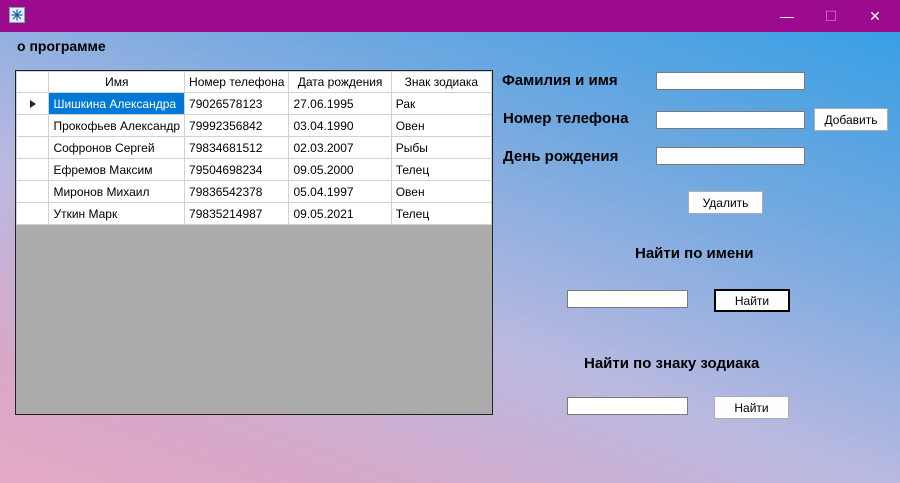 The height and width of the screenshot is (483, 900). Describe the element at coordinates (730, 156) in the screenshot. I see `birthday-input` at that location.